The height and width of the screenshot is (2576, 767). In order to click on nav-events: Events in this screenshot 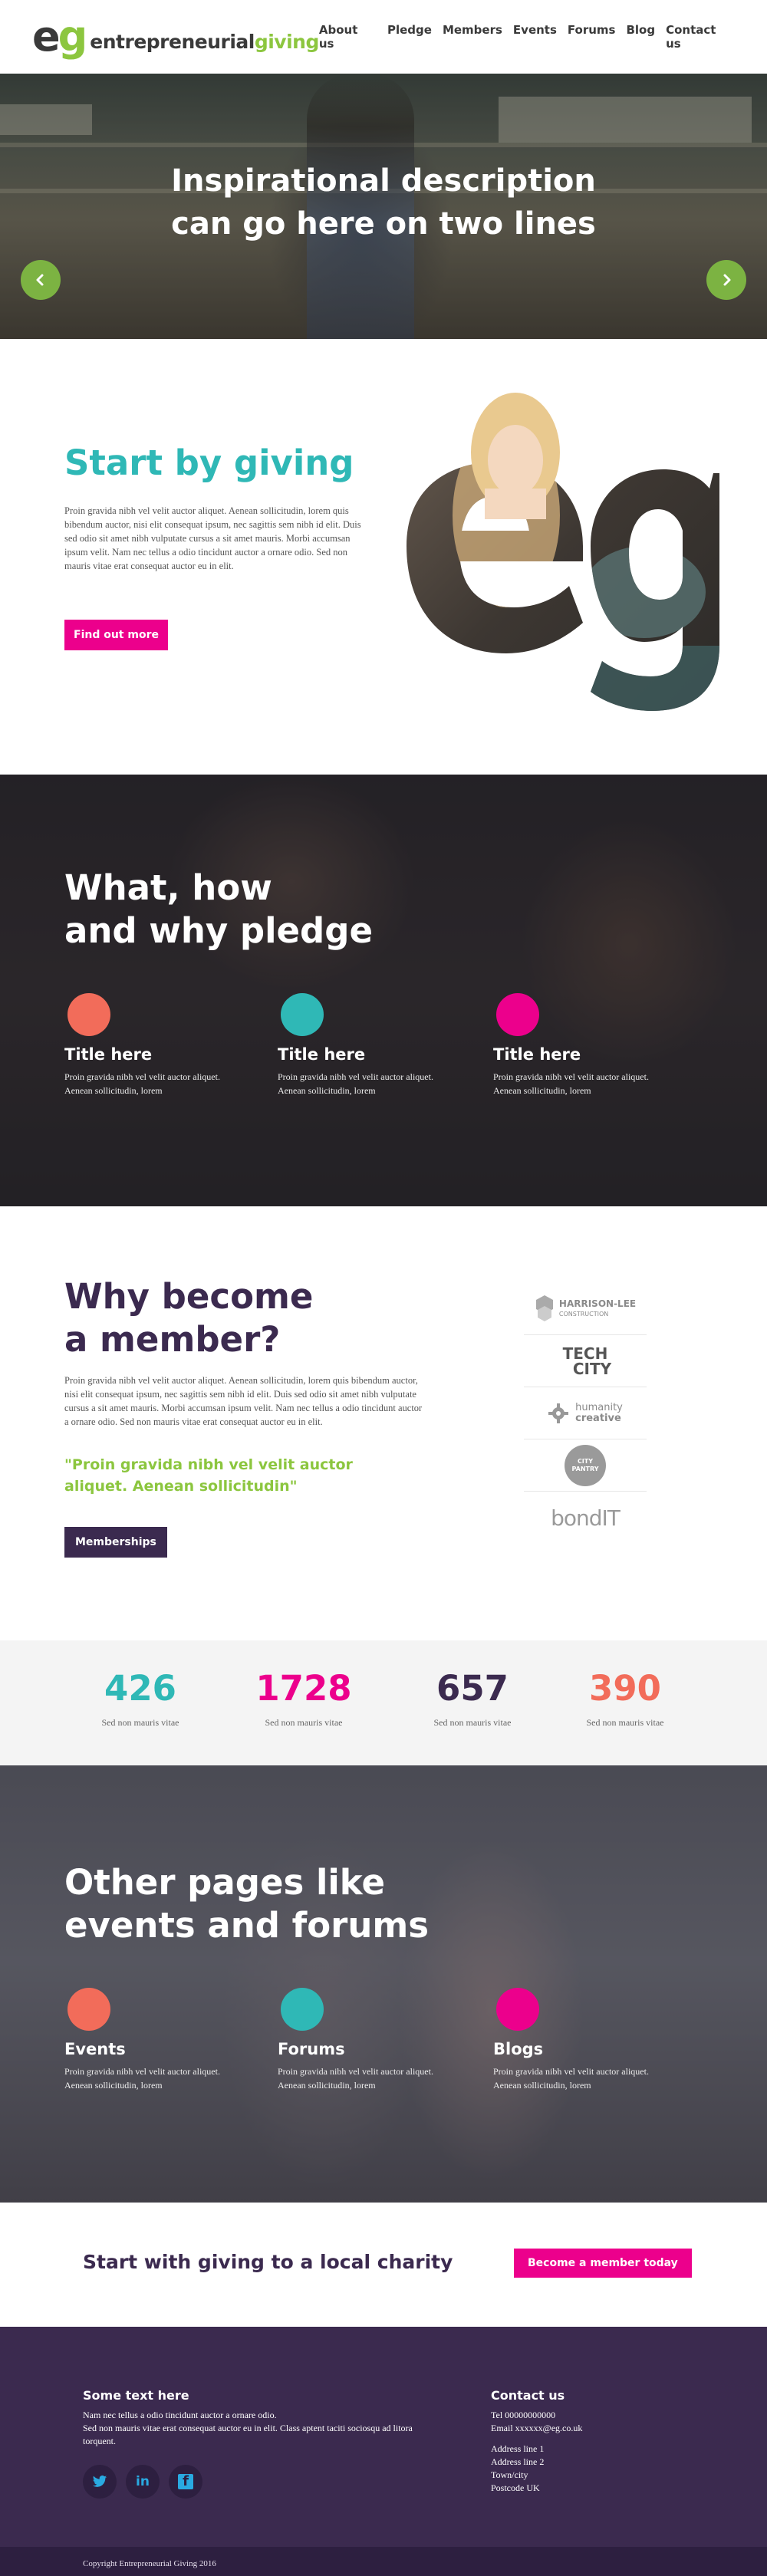, I will do `click(535, 37)`.